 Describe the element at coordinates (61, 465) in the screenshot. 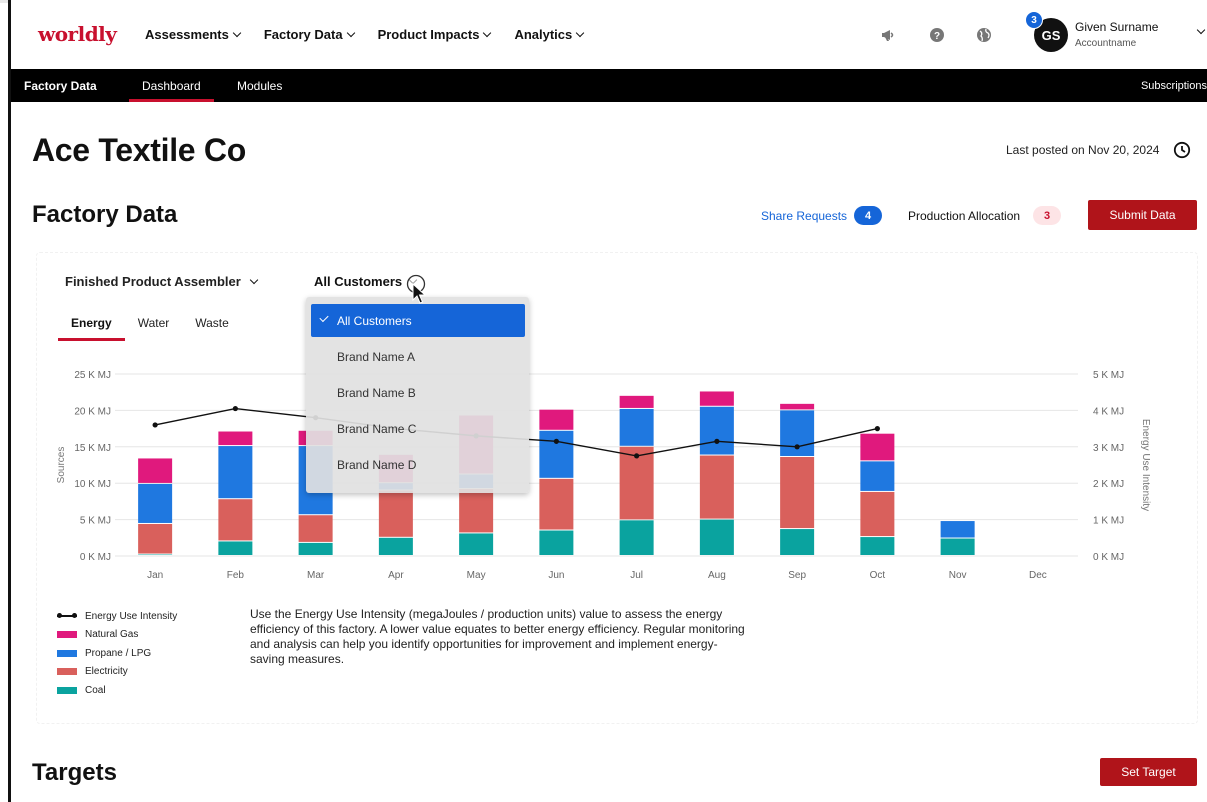

I see `y-axis-title: Sources` at that location.